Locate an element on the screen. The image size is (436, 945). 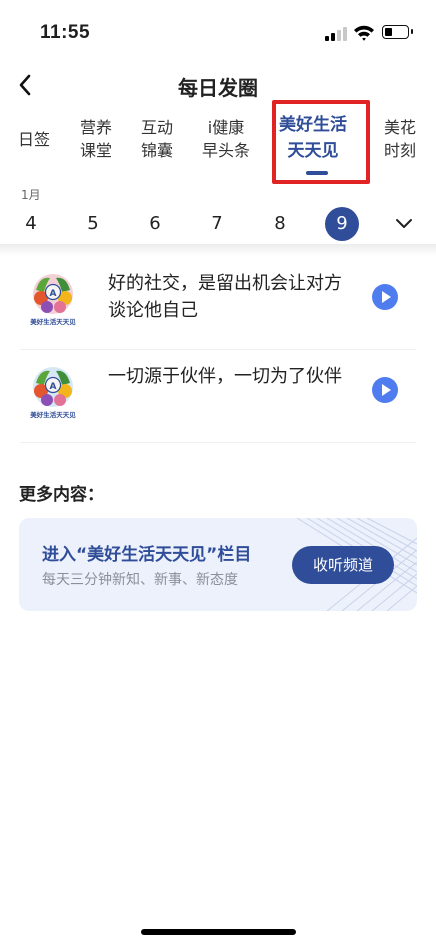
tab-health-headlines: i健康 早头条 is located at coordinates (226, 139).